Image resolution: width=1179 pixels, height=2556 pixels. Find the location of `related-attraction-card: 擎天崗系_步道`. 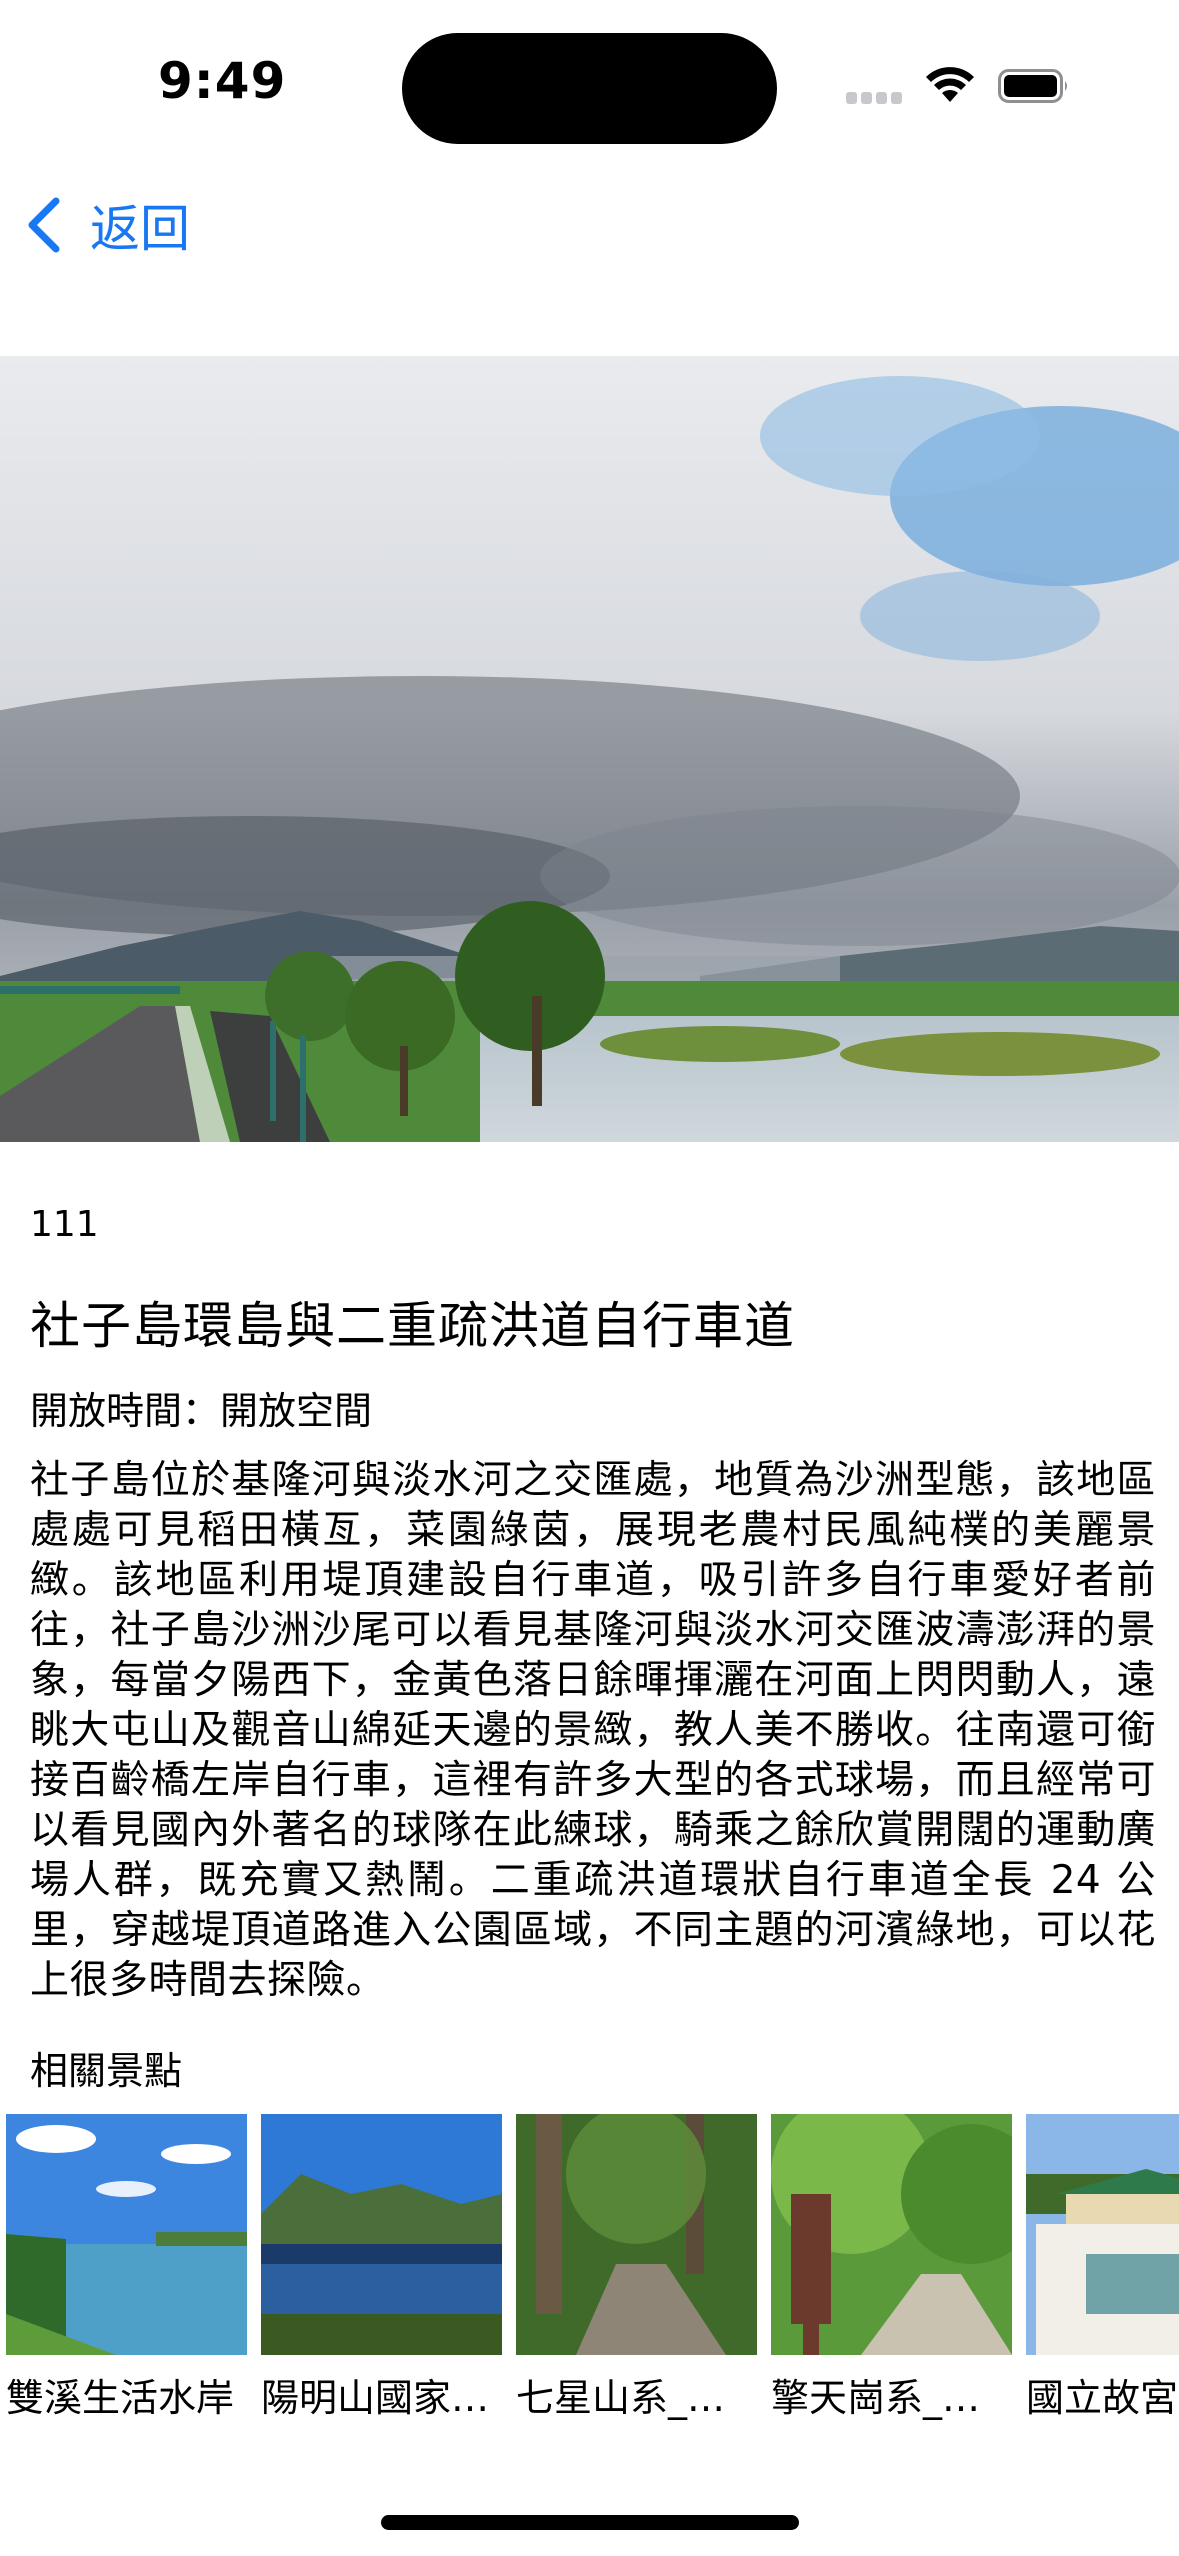

related-attraction-card: 擎天崗系_步道 is located at coordinates (891, 2268).